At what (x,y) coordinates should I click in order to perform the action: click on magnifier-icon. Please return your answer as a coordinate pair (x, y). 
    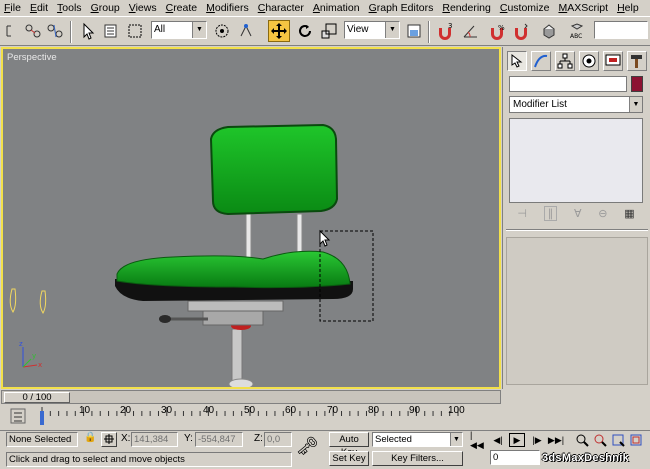
    Looking at the image, I should click on (582, 440).